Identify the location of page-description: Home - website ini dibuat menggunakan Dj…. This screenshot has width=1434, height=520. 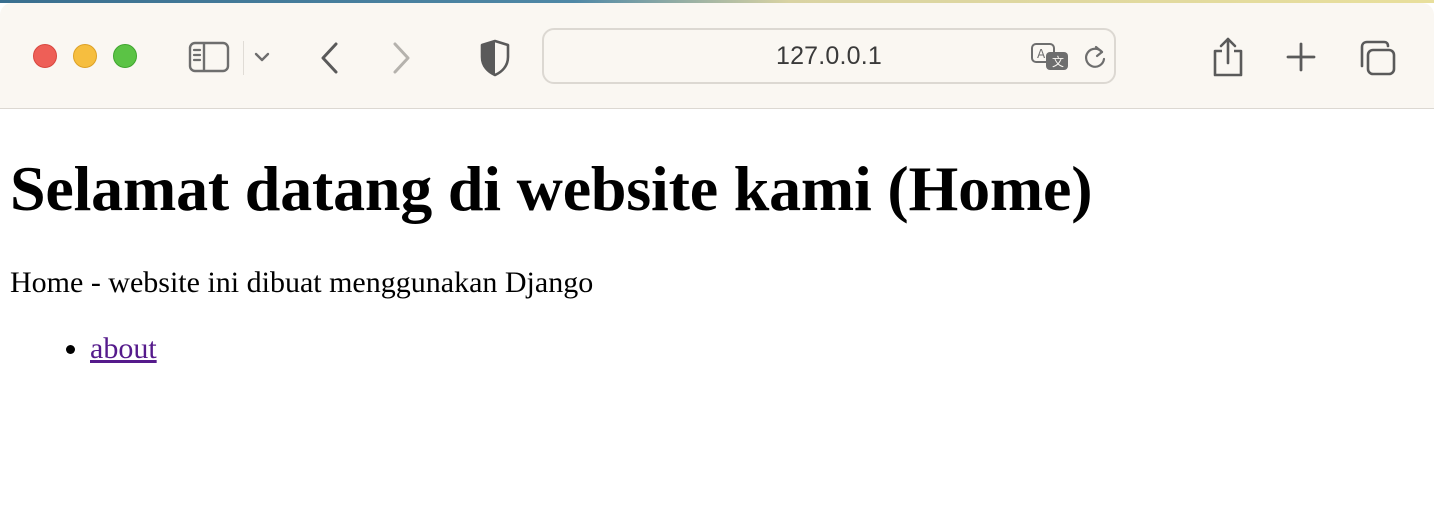
(302, 282).